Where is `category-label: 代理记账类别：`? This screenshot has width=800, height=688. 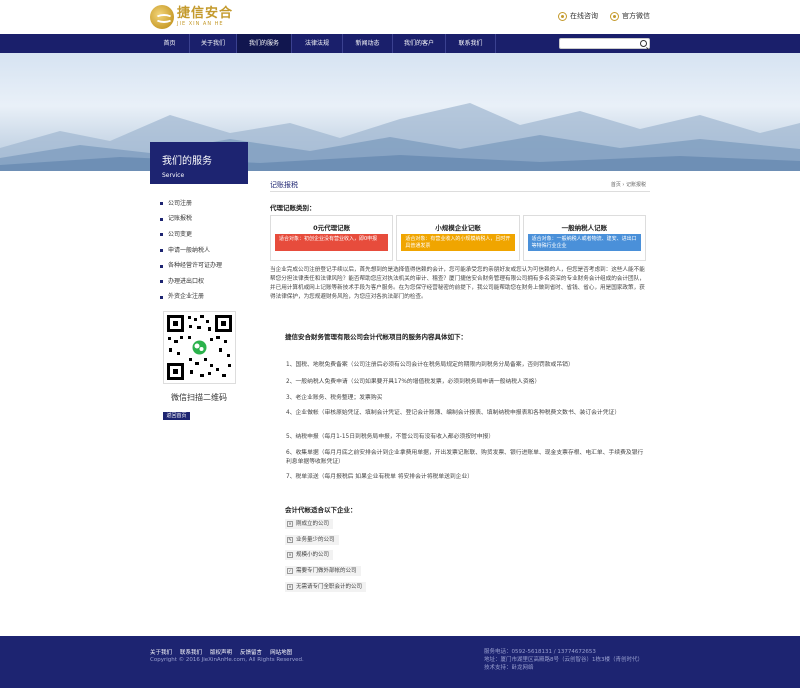
category-label: 代理记账类别： is located at coordinates (293, 208).